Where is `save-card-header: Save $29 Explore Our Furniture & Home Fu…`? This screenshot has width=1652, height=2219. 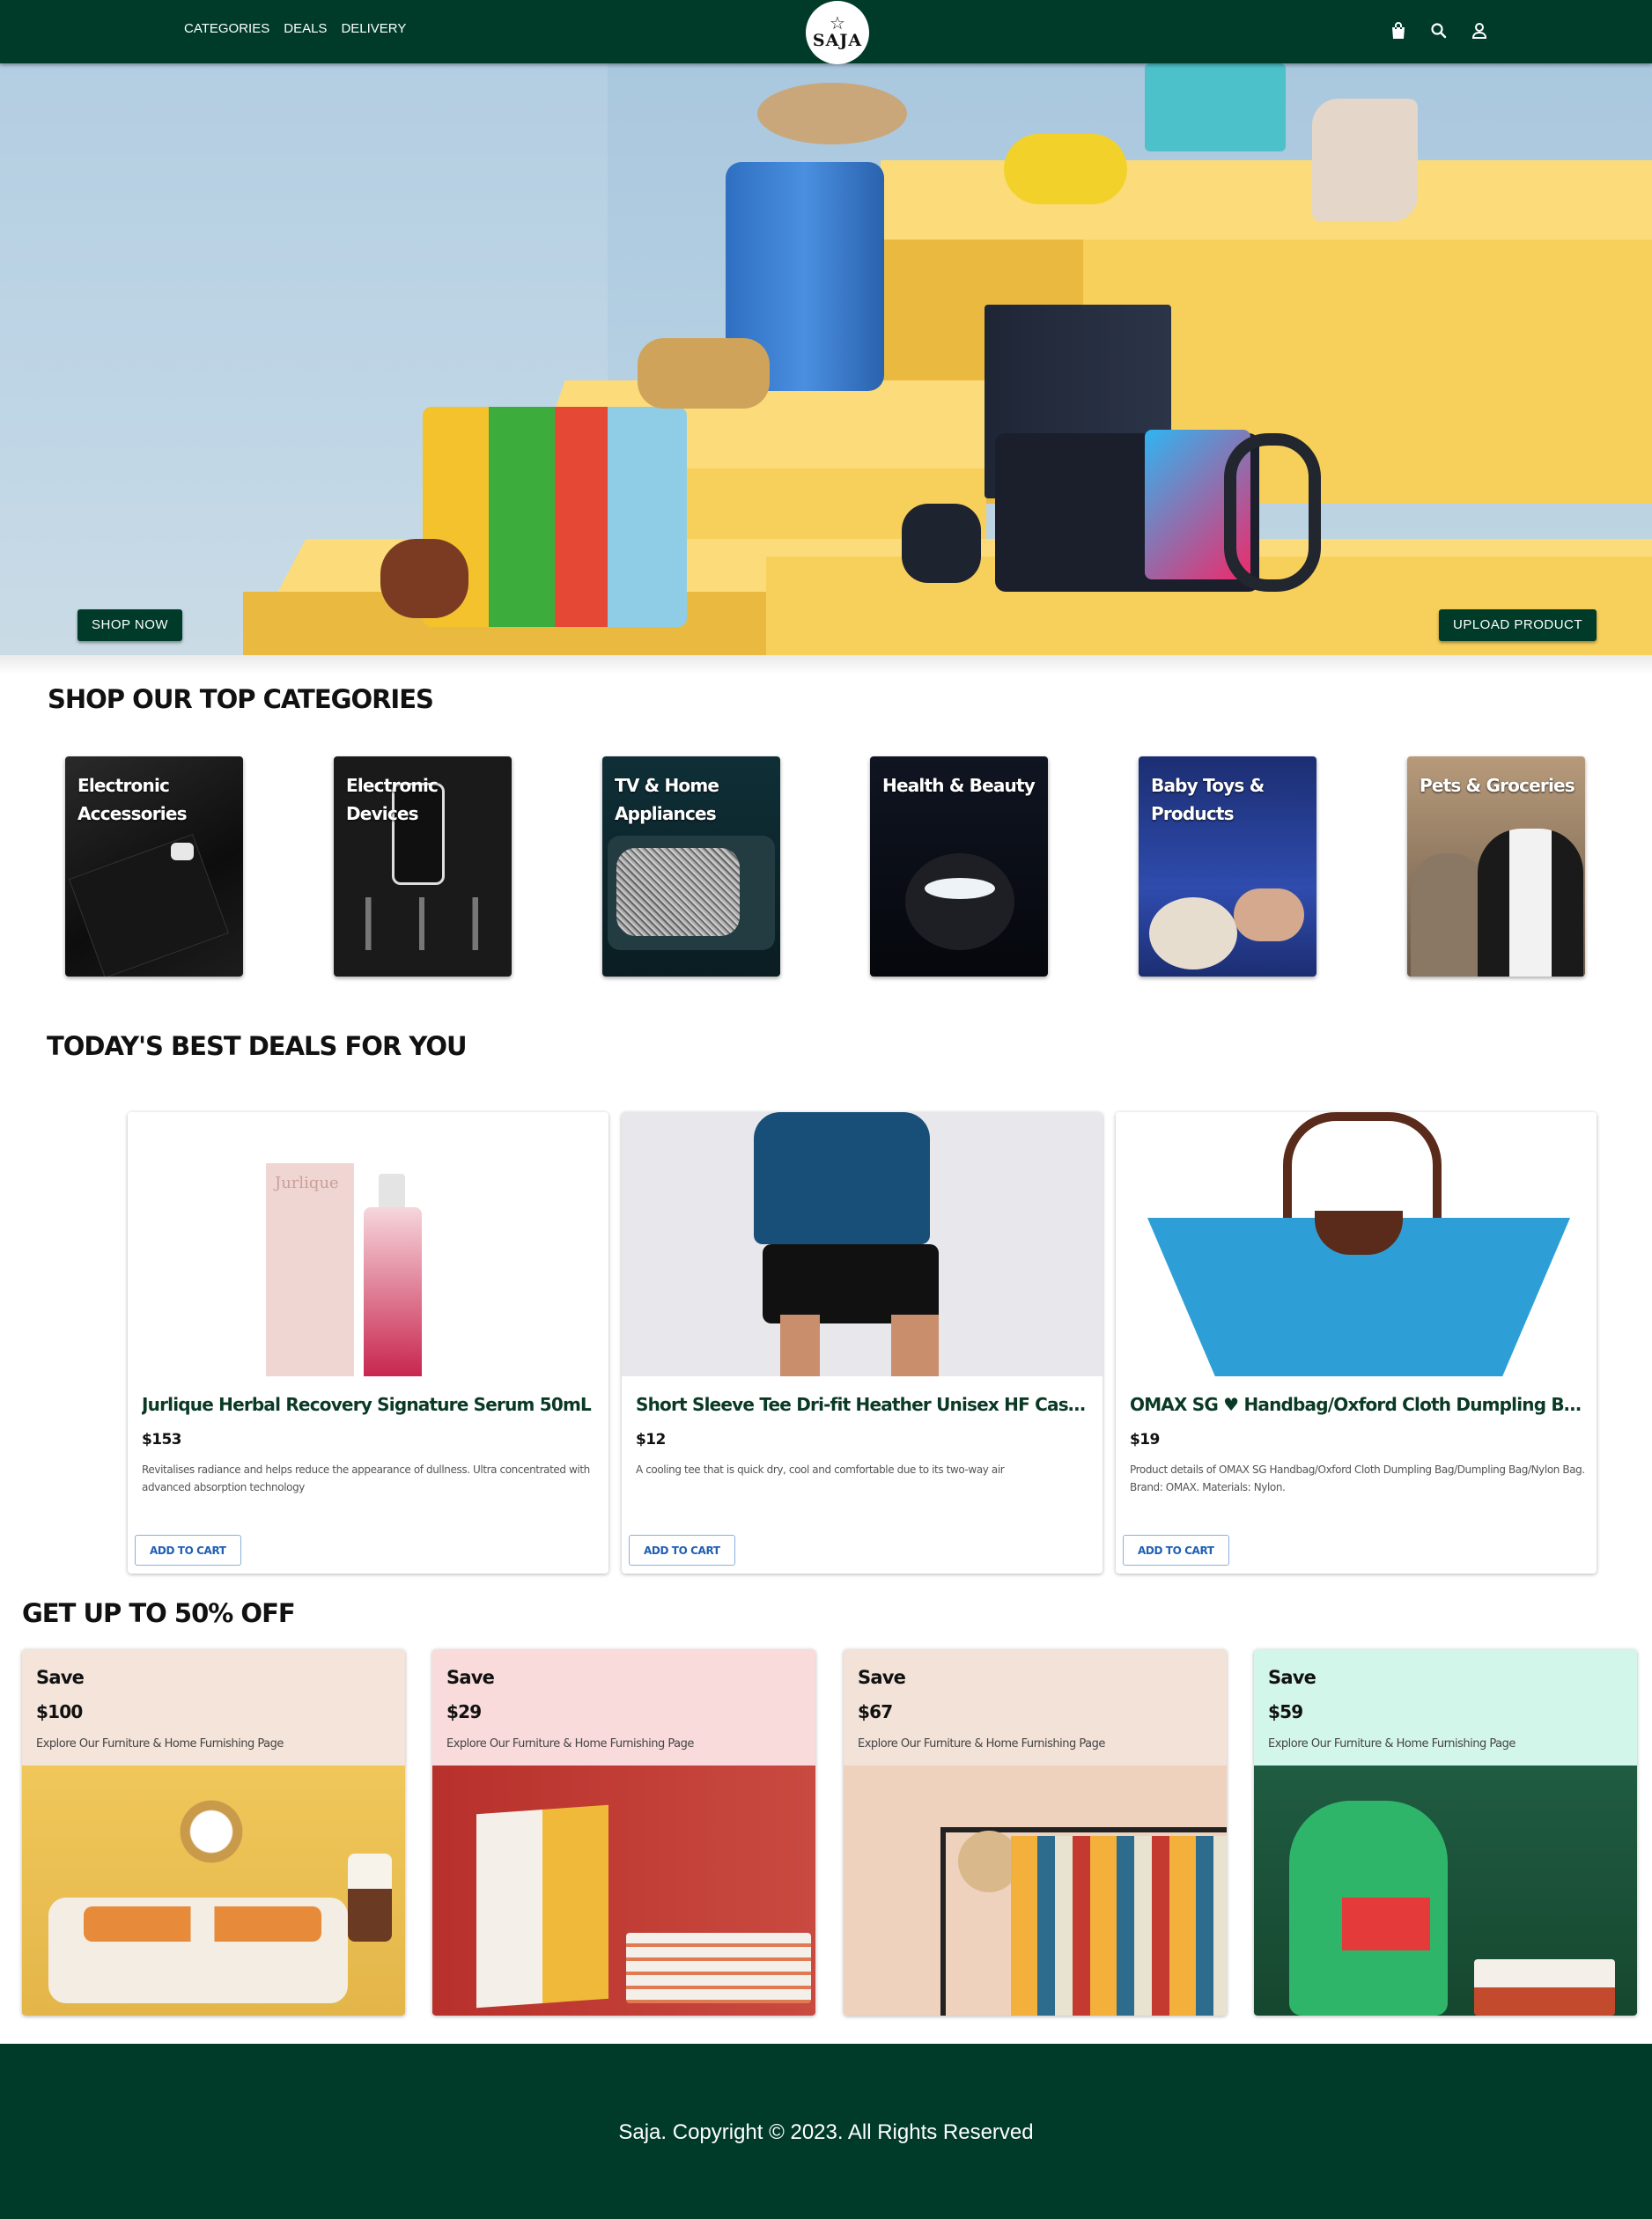 save-card-header: Save $29 Explore Our Furniture & Home Fu… is located at coordinates (623, 1707).